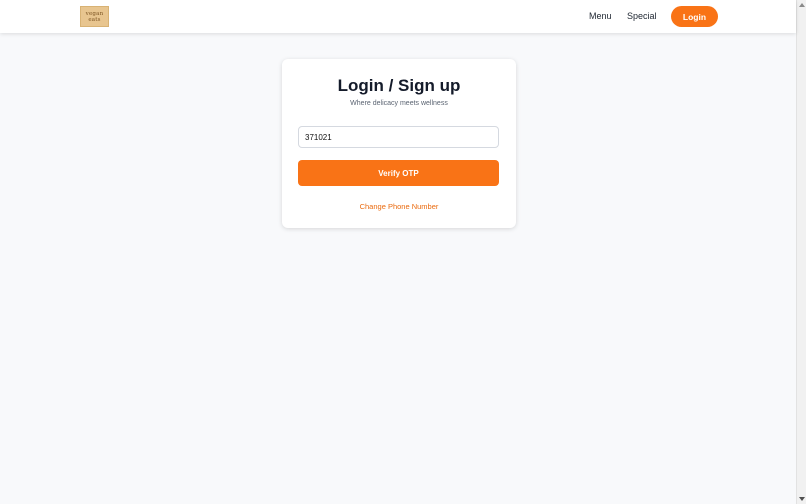 This screenshot has width=806, height=504. Describe the element at coordinates (398, 16) in the screenshot. I see `top-navbar: vegan eats Menu Special Login` at that location.